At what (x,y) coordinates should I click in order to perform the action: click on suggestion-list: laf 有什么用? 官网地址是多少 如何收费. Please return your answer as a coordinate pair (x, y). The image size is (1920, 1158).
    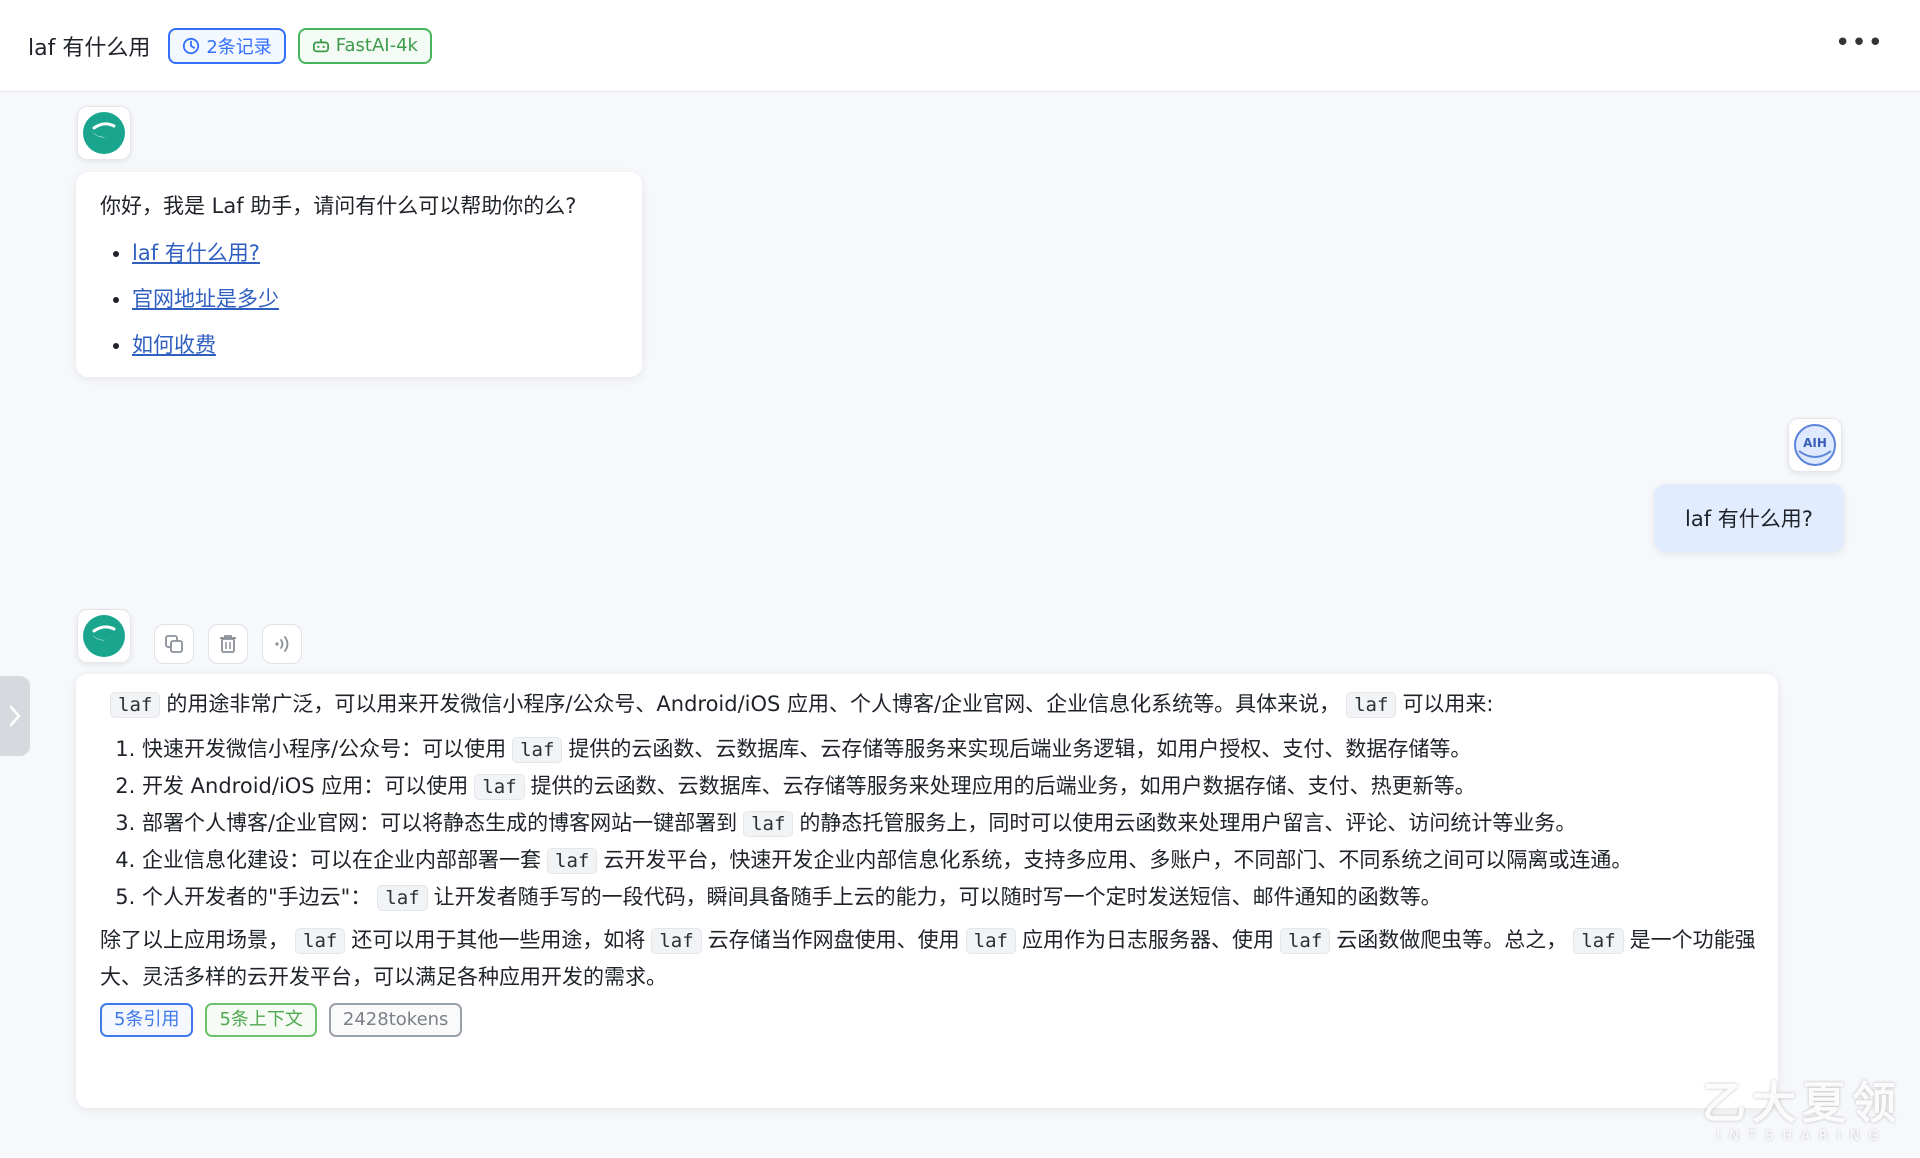
    Looking at the image, I should click on (359, 299).